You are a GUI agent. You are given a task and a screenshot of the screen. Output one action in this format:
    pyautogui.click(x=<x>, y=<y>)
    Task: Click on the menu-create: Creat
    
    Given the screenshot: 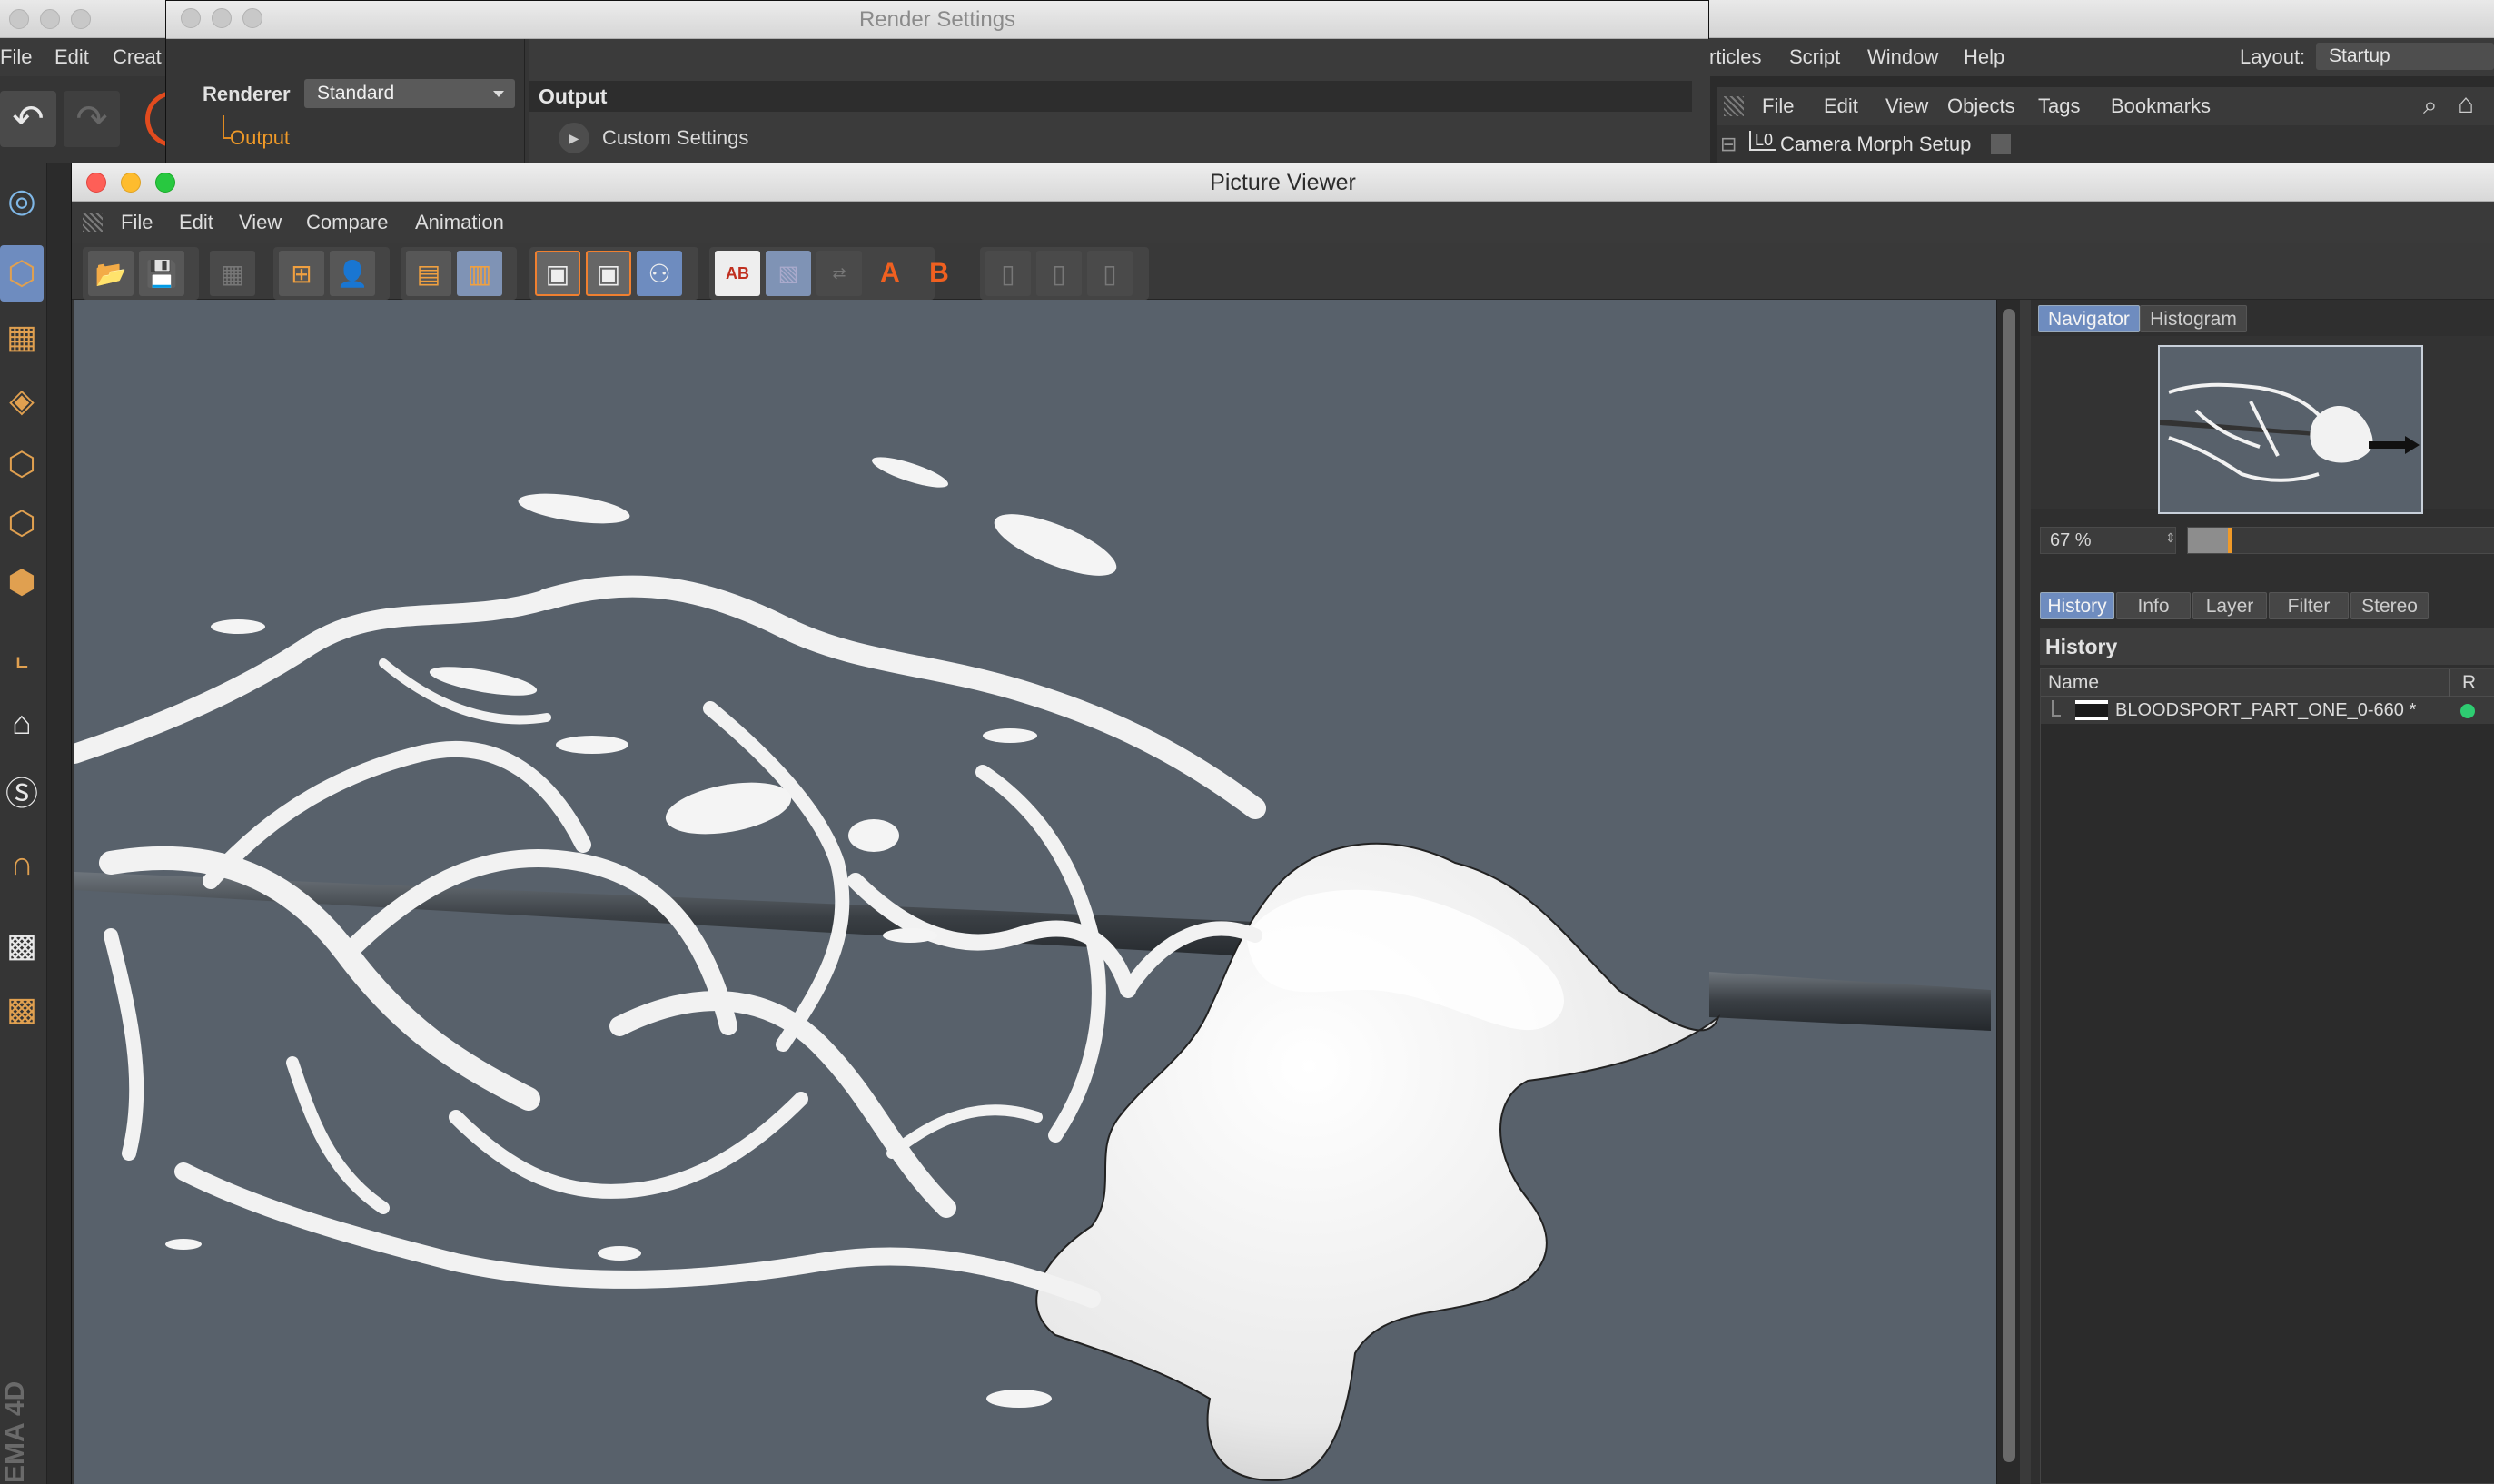 What is the action you would take?
    pyautogui.click(x=137, y=57)
    